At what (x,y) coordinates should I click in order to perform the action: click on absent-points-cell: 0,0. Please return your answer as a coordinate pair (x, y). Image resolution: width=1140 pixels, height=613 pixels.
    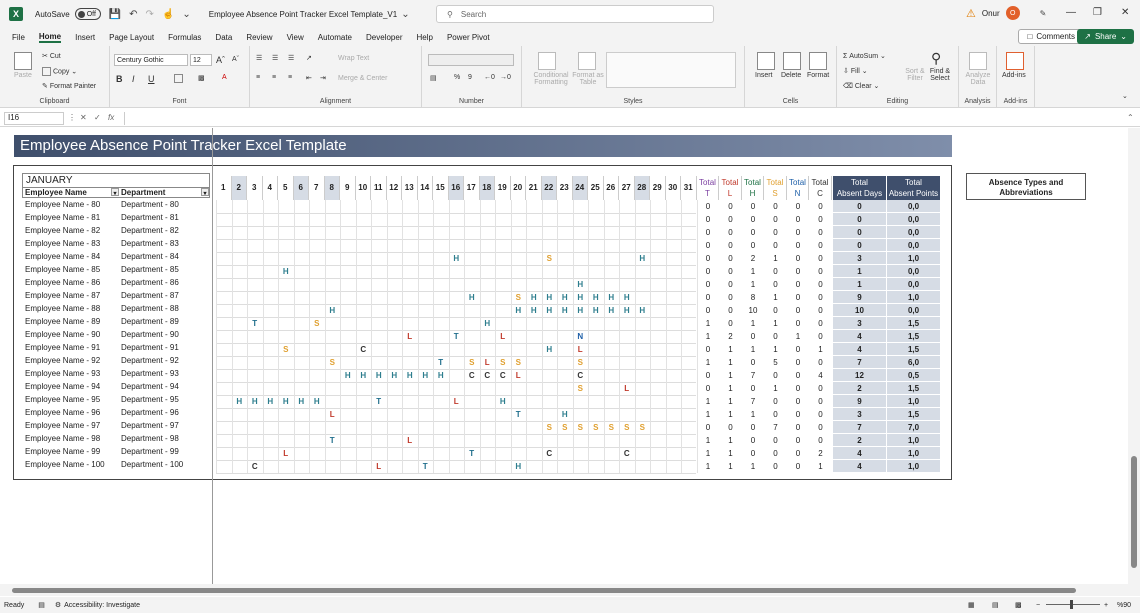
    Looking at the image, I should click on (914, 245).